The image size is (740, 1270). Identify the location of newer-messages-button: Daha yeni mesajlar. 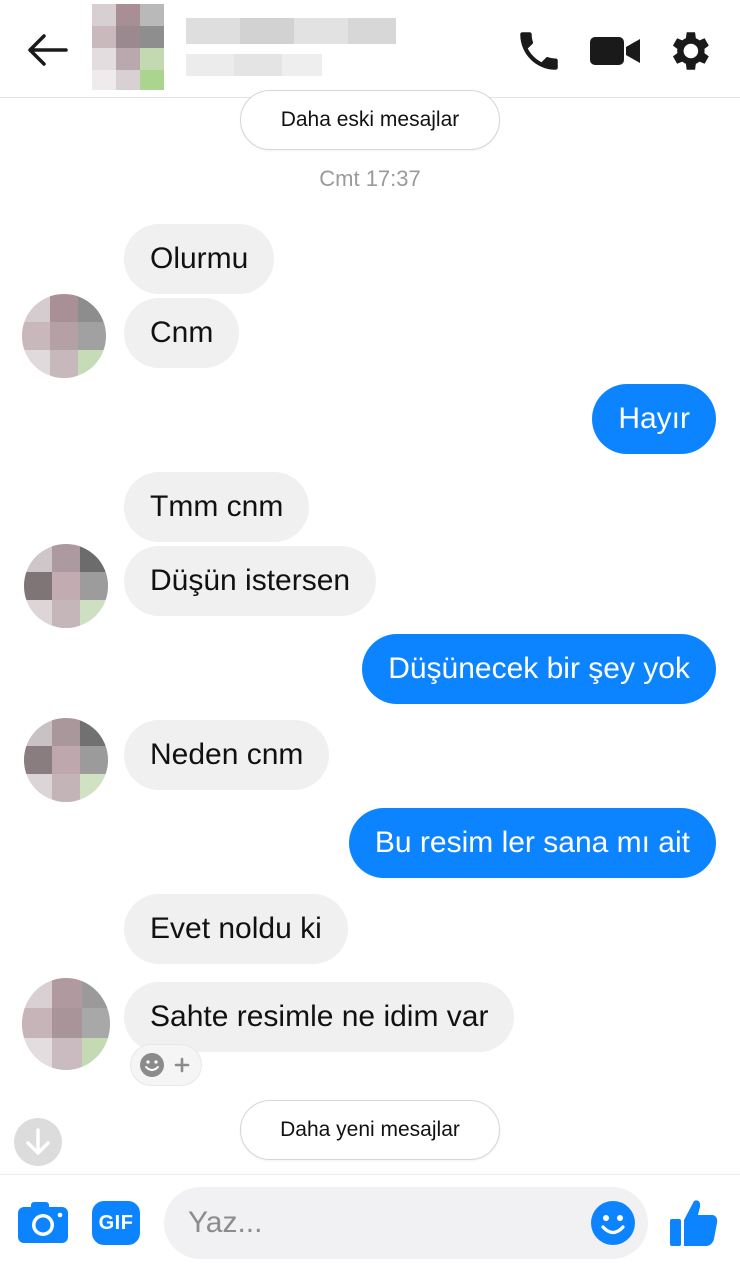
(370, 1130).